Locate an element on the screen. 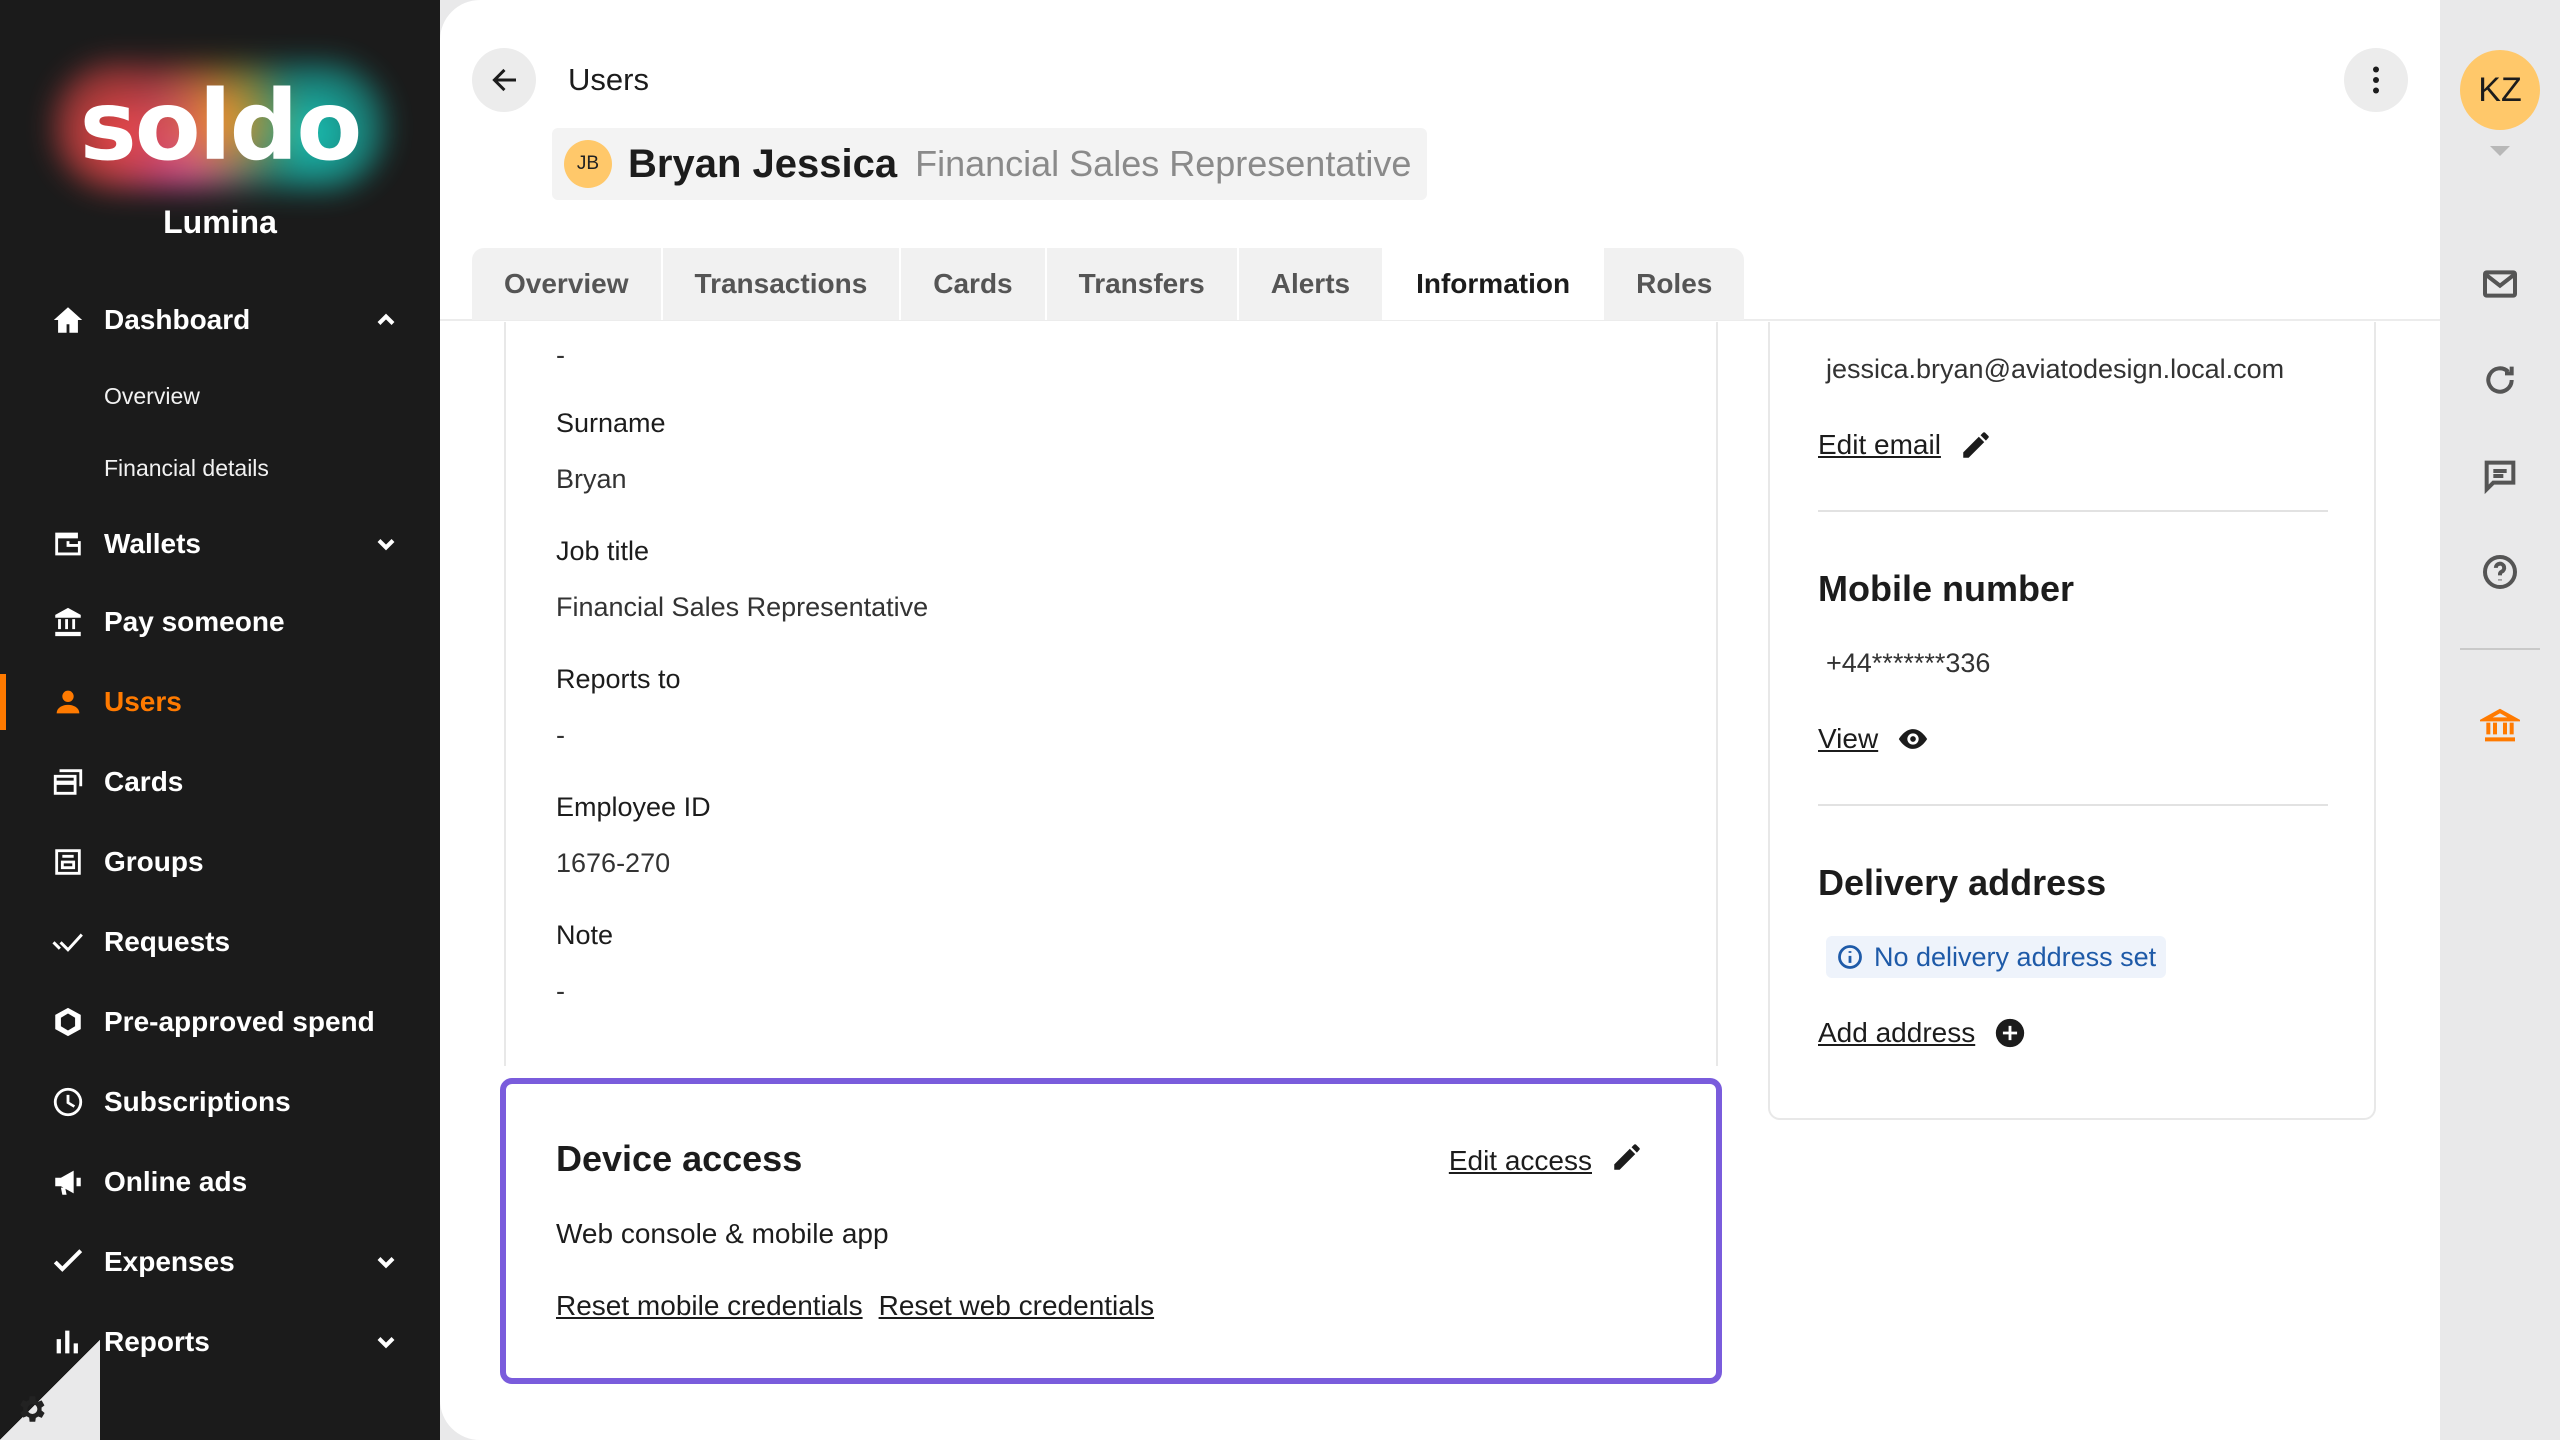  add-address-button: Add address is located at coordinates (1922, 1033).